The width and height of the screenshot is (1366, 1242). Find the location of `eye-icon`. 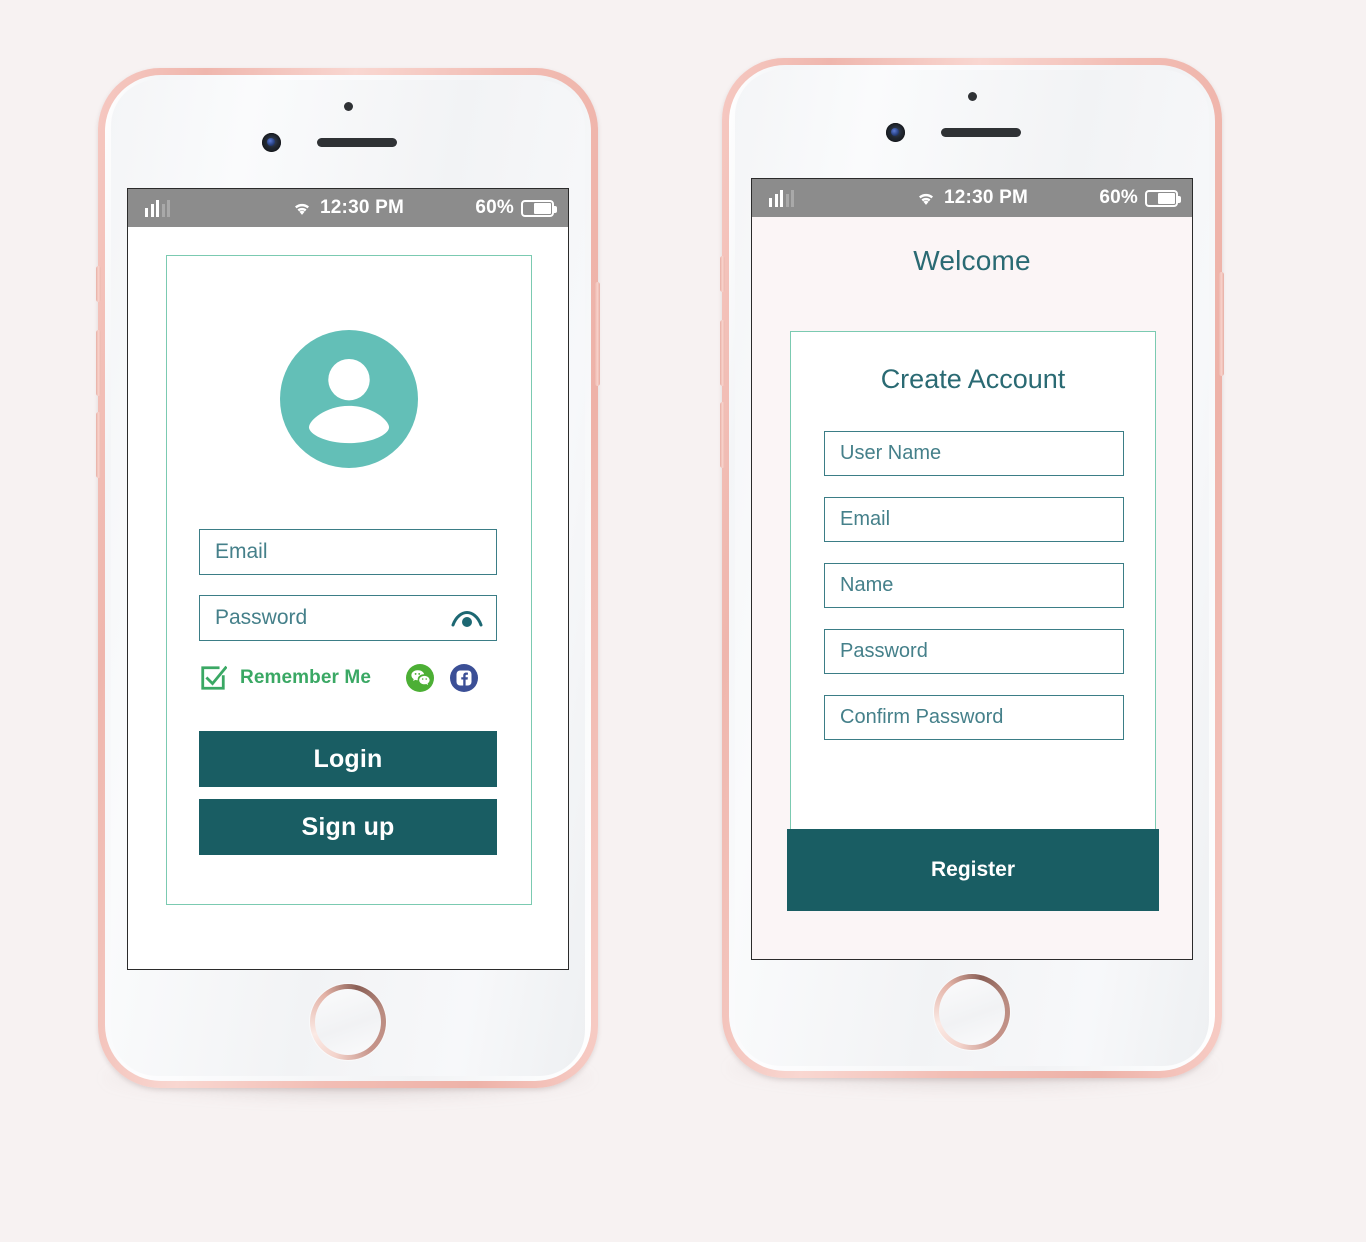

eye-icon is located at coordinates (467, 618).